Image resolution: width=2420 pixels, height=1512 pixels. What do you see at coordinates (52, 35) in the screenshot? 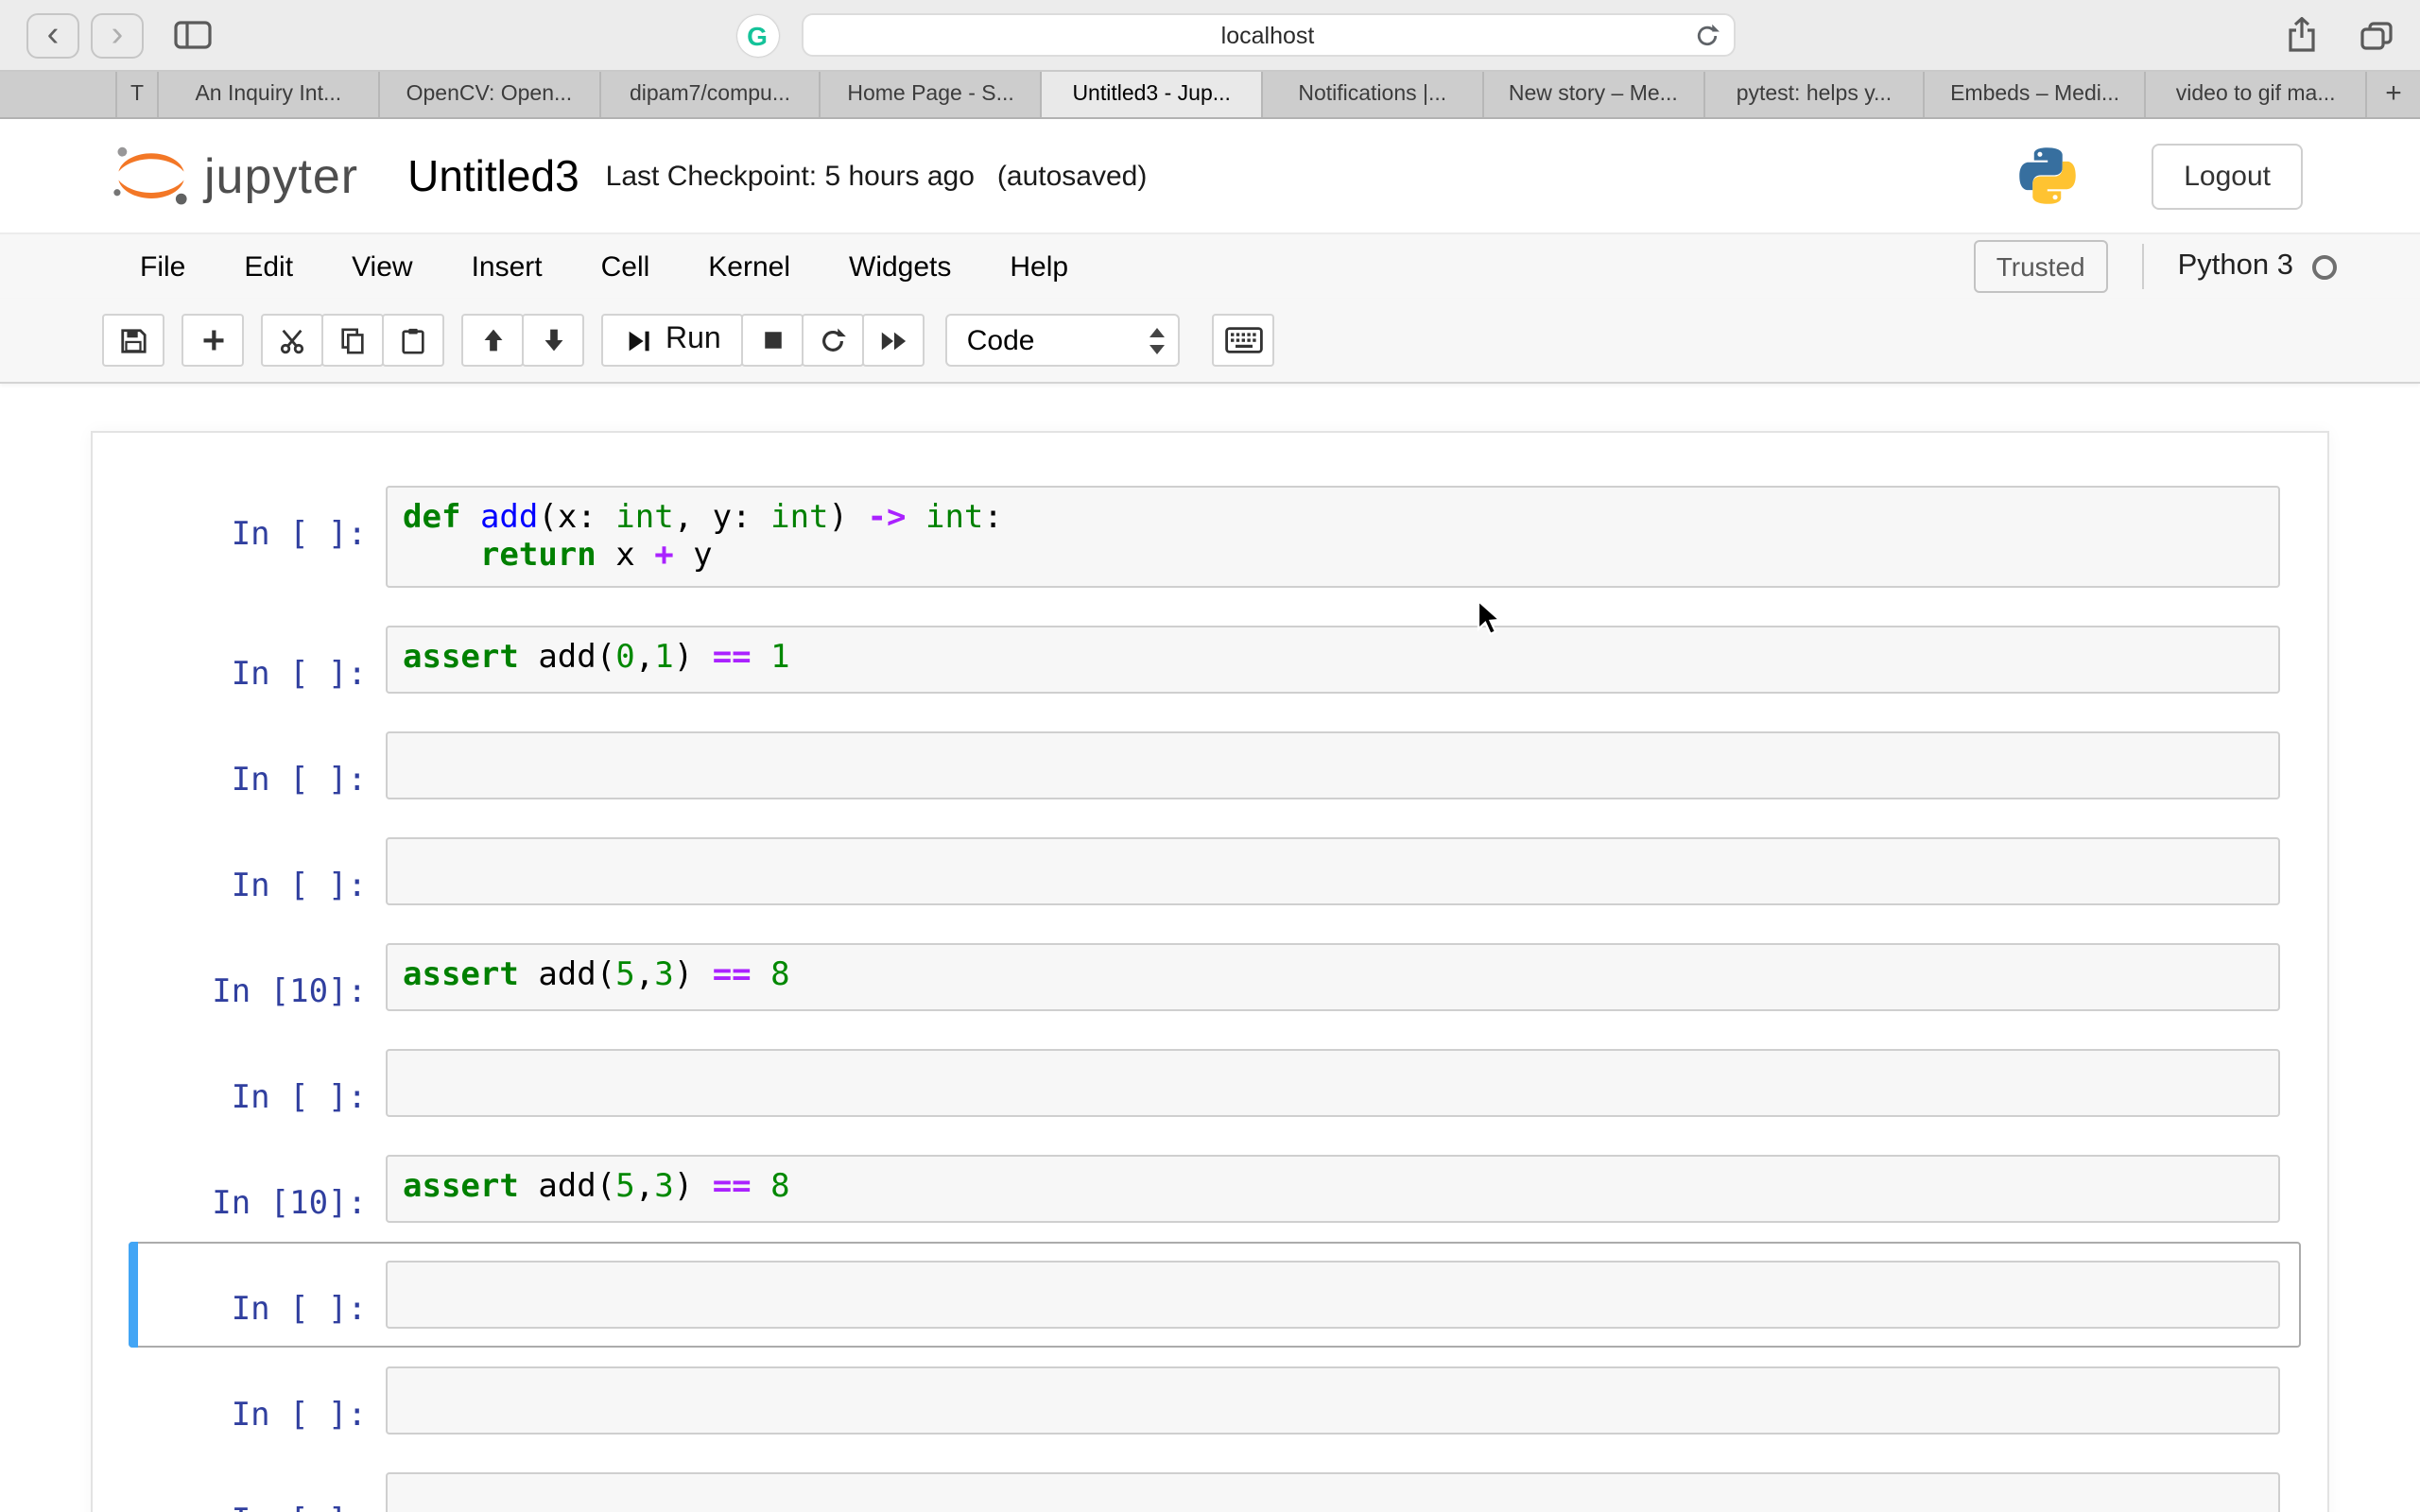
I see `back-button: ‹` at bounding box center [52, 35].